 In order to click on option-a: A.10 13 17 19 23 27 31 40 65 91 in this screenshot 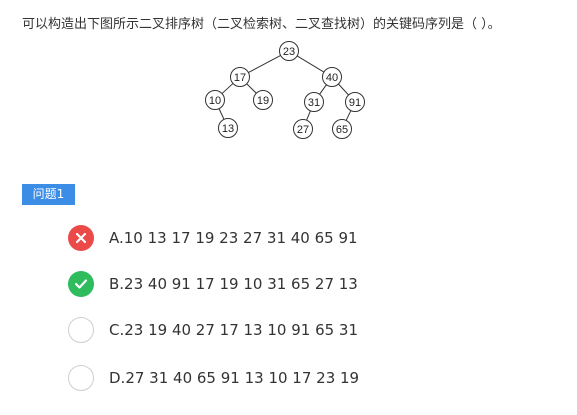, I will do `click(213, 238)`.